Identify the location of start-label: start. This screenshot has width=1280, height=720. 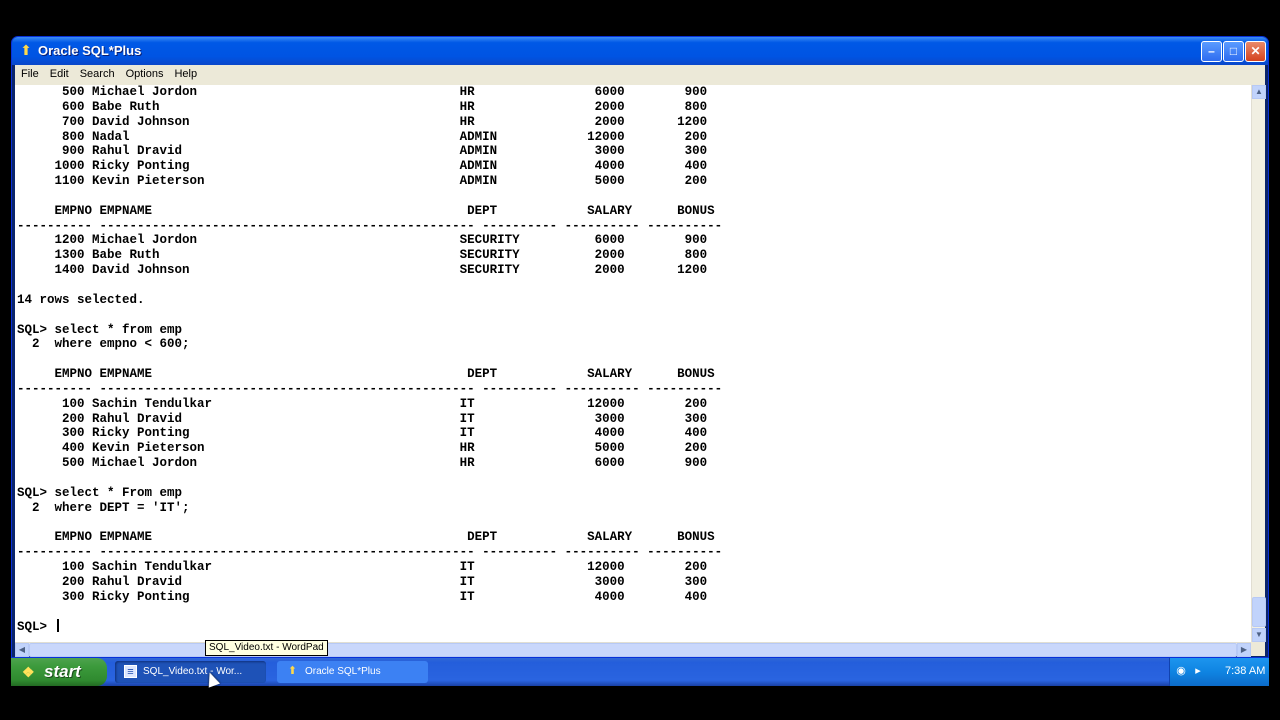
(62, 671).